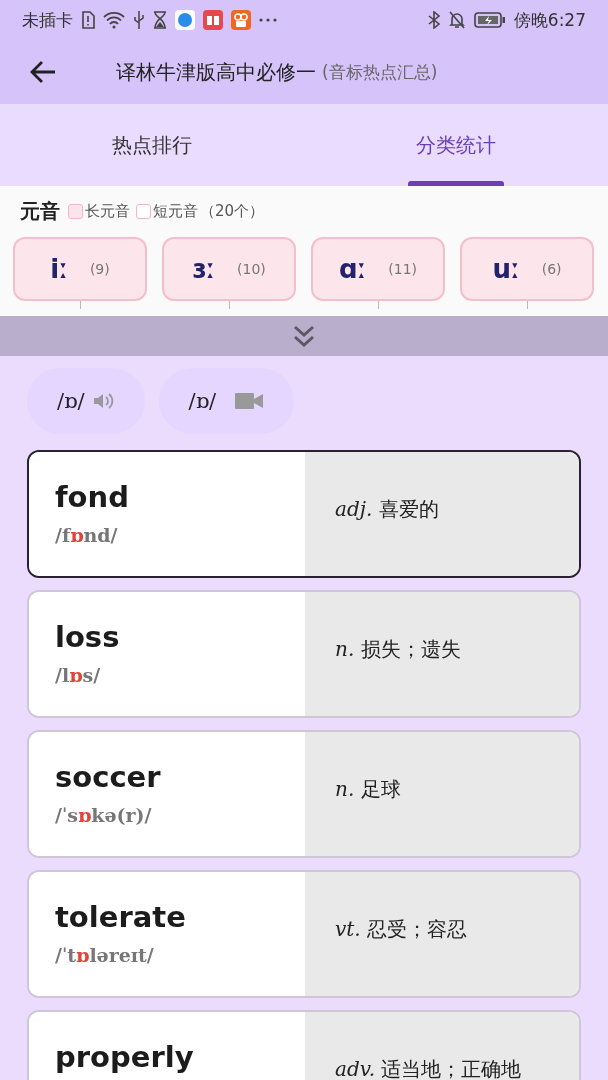  What do you see at coordinates (304, 514) in the screenshot?
I see `word-card: fond /fɒnd/ adj. 喜爱的` at bounding box center [304, 514].